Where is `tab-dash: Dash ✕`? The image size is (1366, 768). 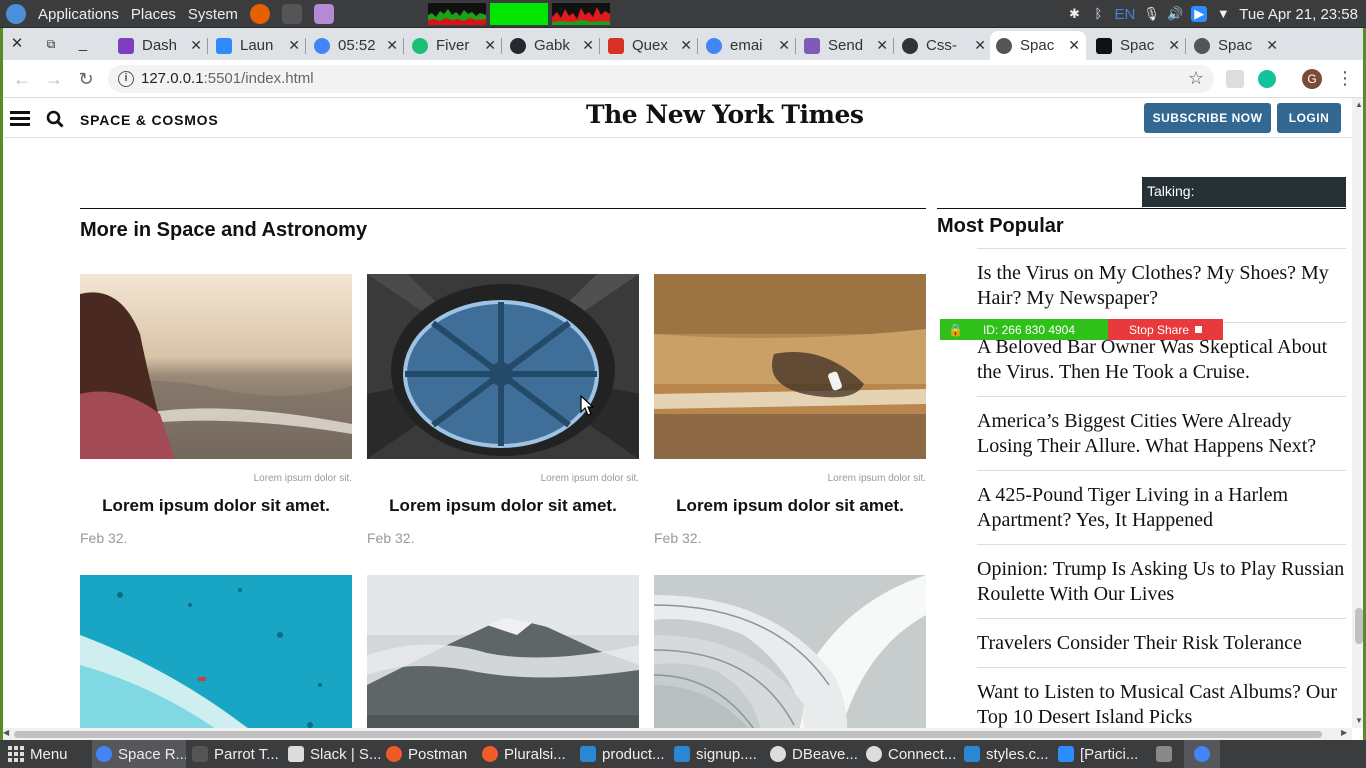
tab-dash: Dash ✕ is located at coordinates (160, 45).